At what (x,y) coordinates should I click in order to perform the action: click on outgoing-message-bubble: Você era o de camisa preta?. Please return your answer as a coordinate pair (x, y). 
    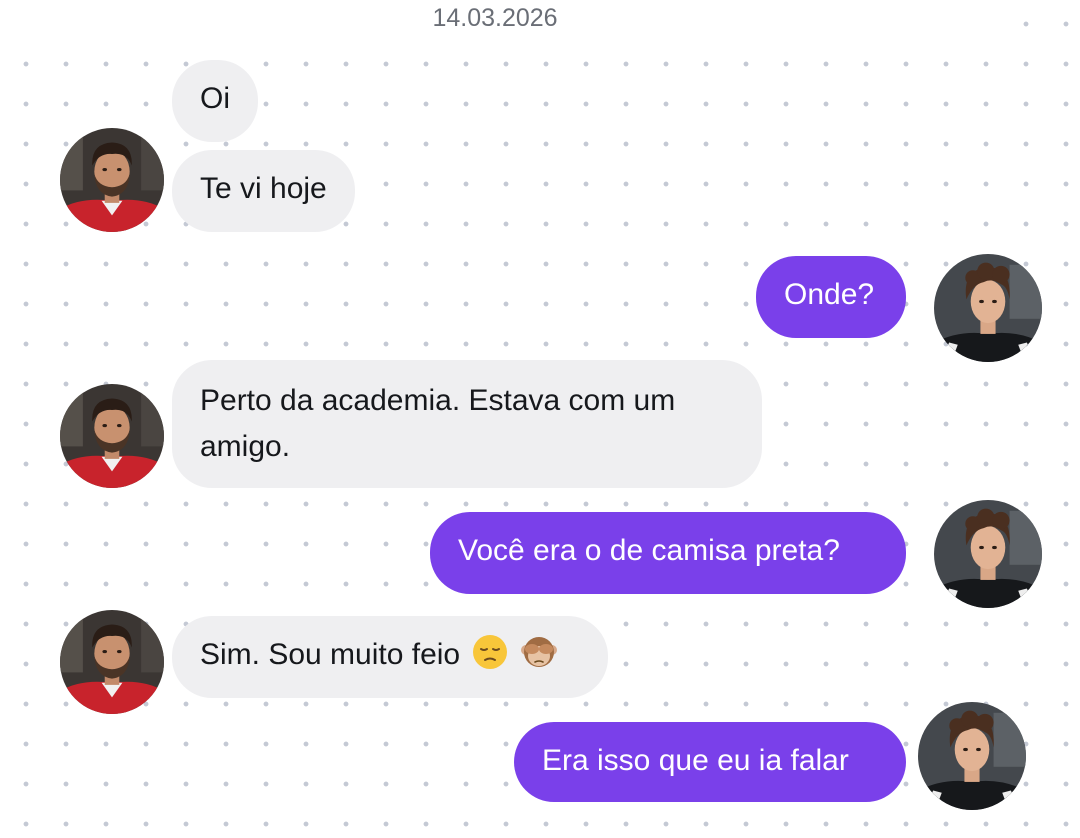
    Looking at the image, I should click on (668, 553).